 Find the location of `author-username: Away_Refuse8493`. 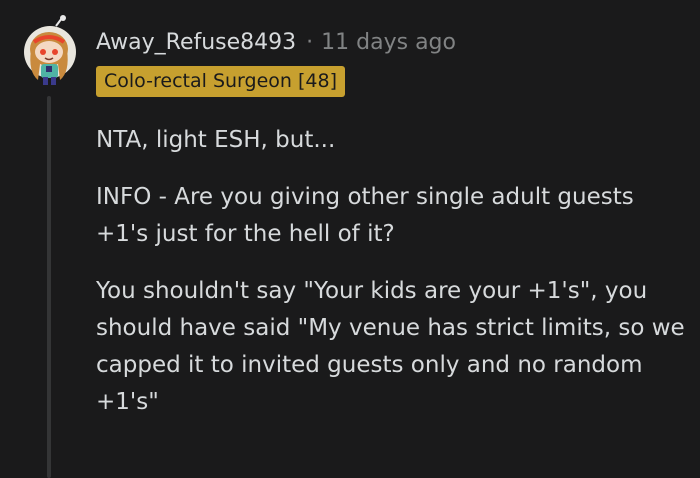

author-username: Away_Refuse8493 is located at coordinates (196, 42).